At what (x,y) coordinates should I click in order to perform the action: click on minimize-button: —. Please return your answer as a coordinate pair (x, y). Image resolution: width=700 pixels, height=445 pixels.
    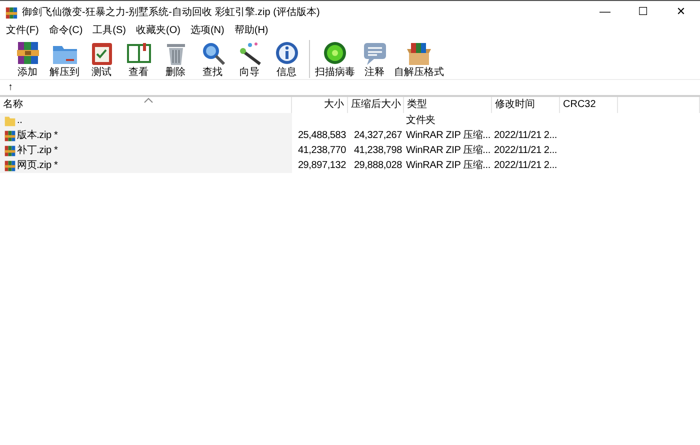
    Looking at the image, I should click on (605, 13).